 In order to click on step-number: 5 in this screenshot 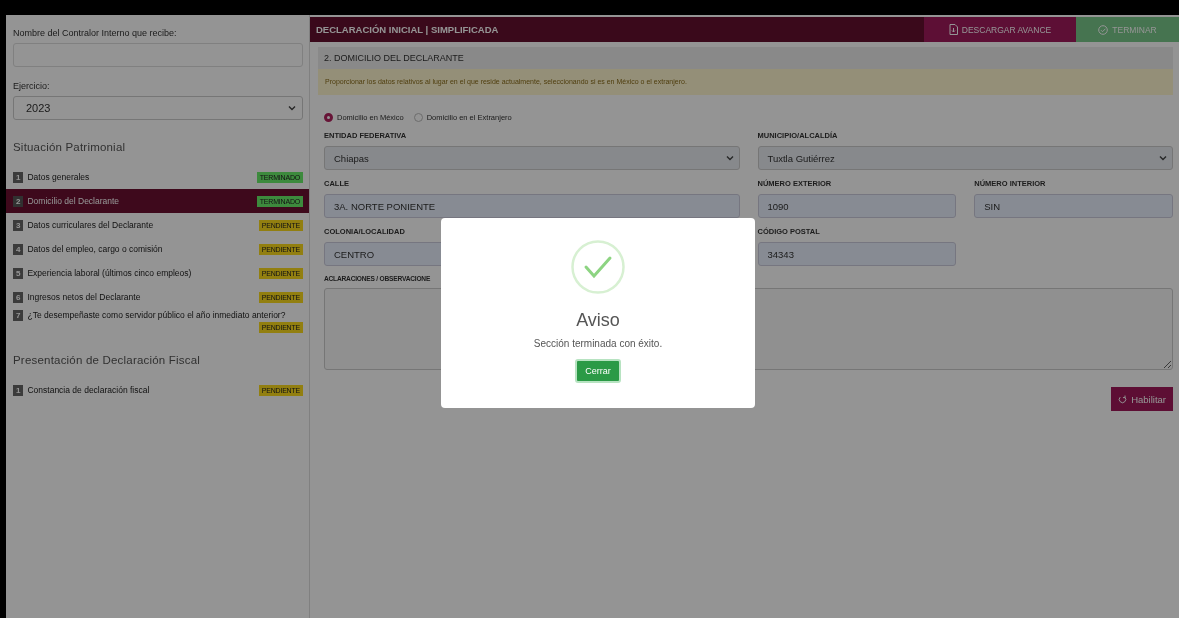, I will do `click(18, 273)`.